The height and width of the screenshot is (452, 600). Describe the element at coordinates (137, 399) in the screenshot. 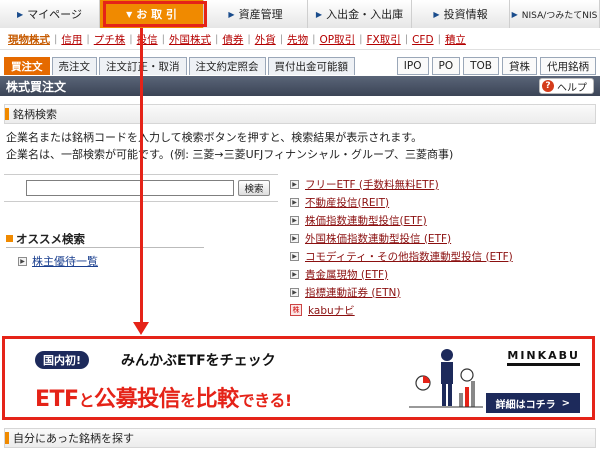

I see `headline-funds: 公募投信` at that location.